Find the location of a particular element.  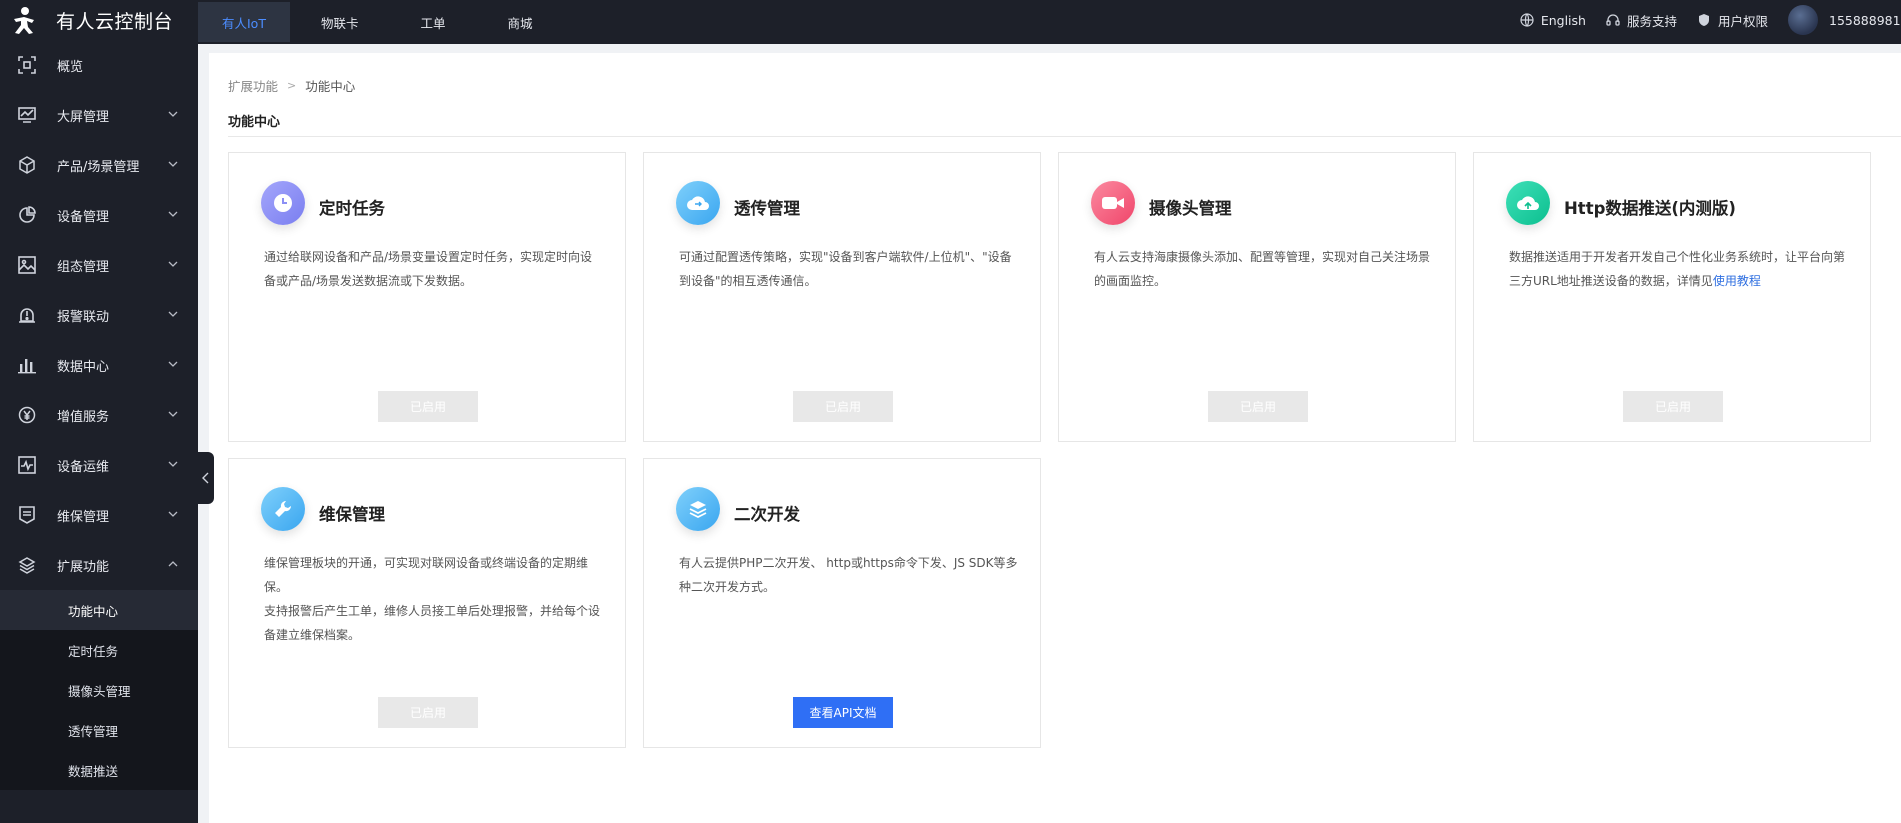

permissions-label: 用户权限 is located at coordinates (1742, 21).